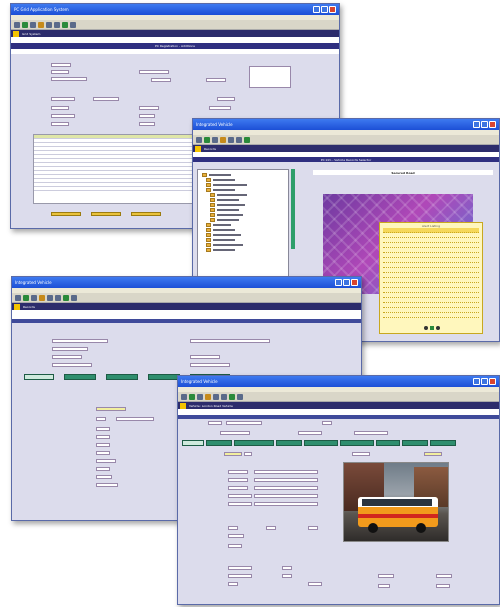  I want to click on mobile-field, so click(147, 116).